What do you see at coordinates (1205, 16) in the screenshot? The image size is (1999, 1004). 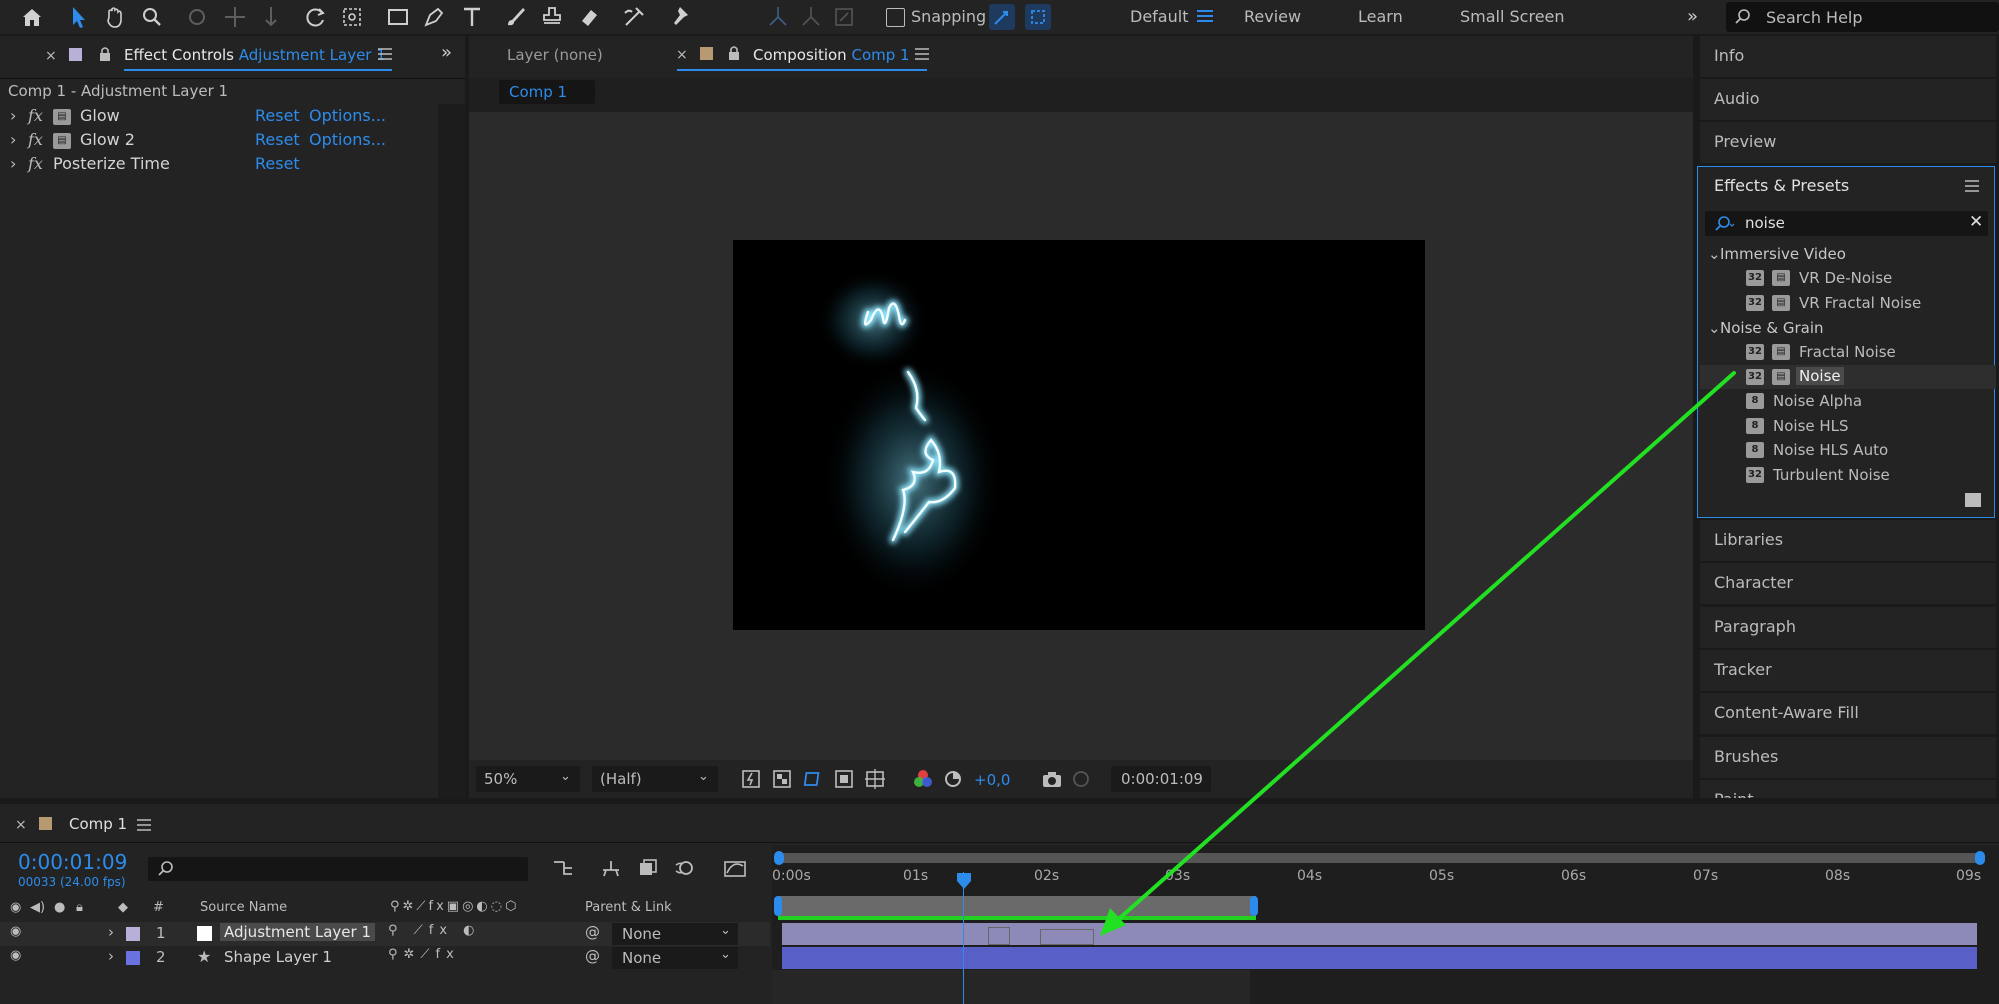 I see `workspace-menu-icon` at bounding box center [1205, 16].